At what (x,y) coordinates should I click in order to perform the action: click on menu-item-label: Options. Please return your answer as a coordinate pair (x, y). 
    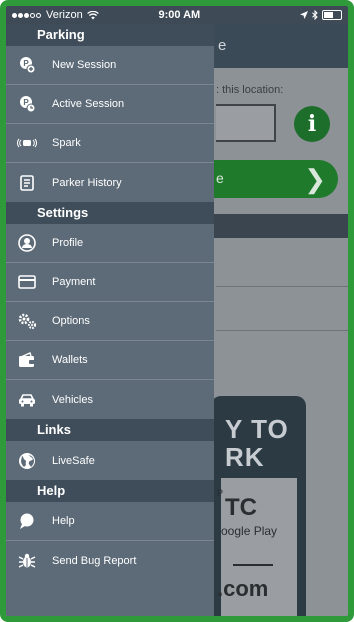
    Looking at the image, I should click on (71, 321).